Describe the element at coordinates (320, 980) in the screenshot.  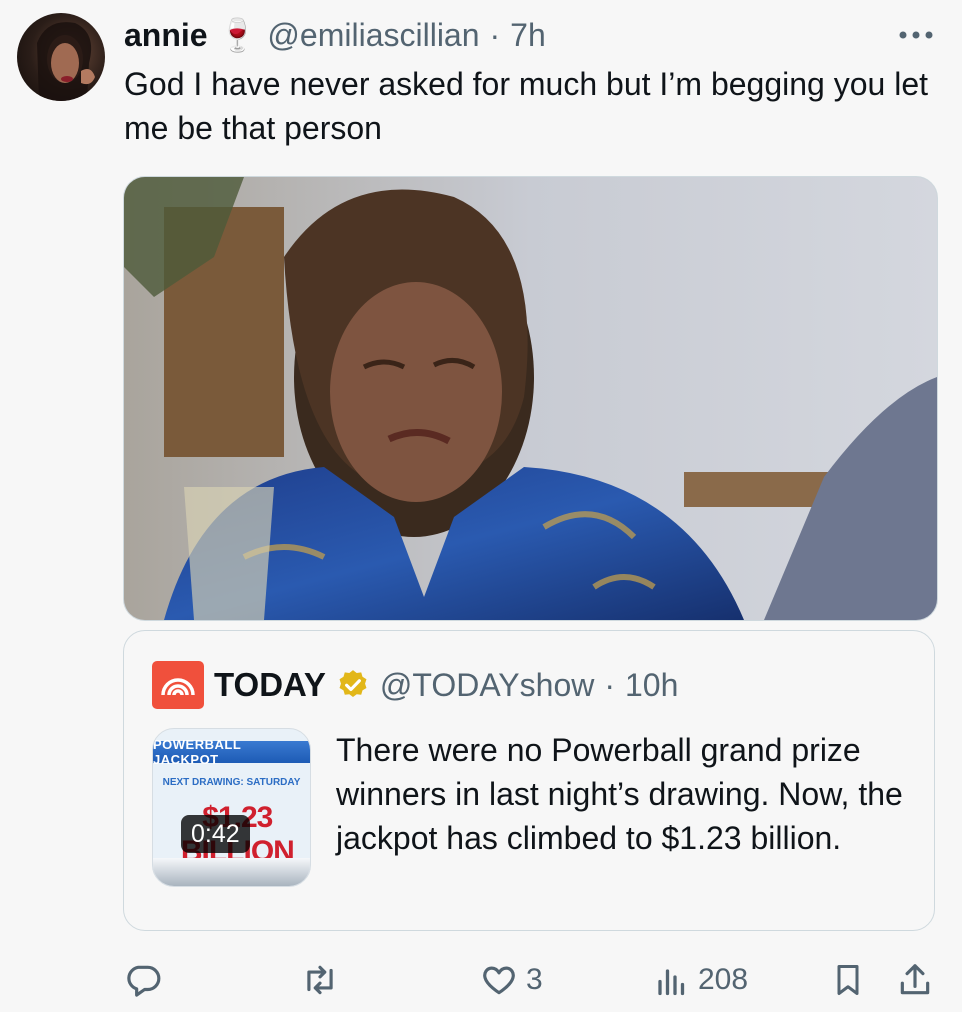
I see `retweet-icon` at that location.